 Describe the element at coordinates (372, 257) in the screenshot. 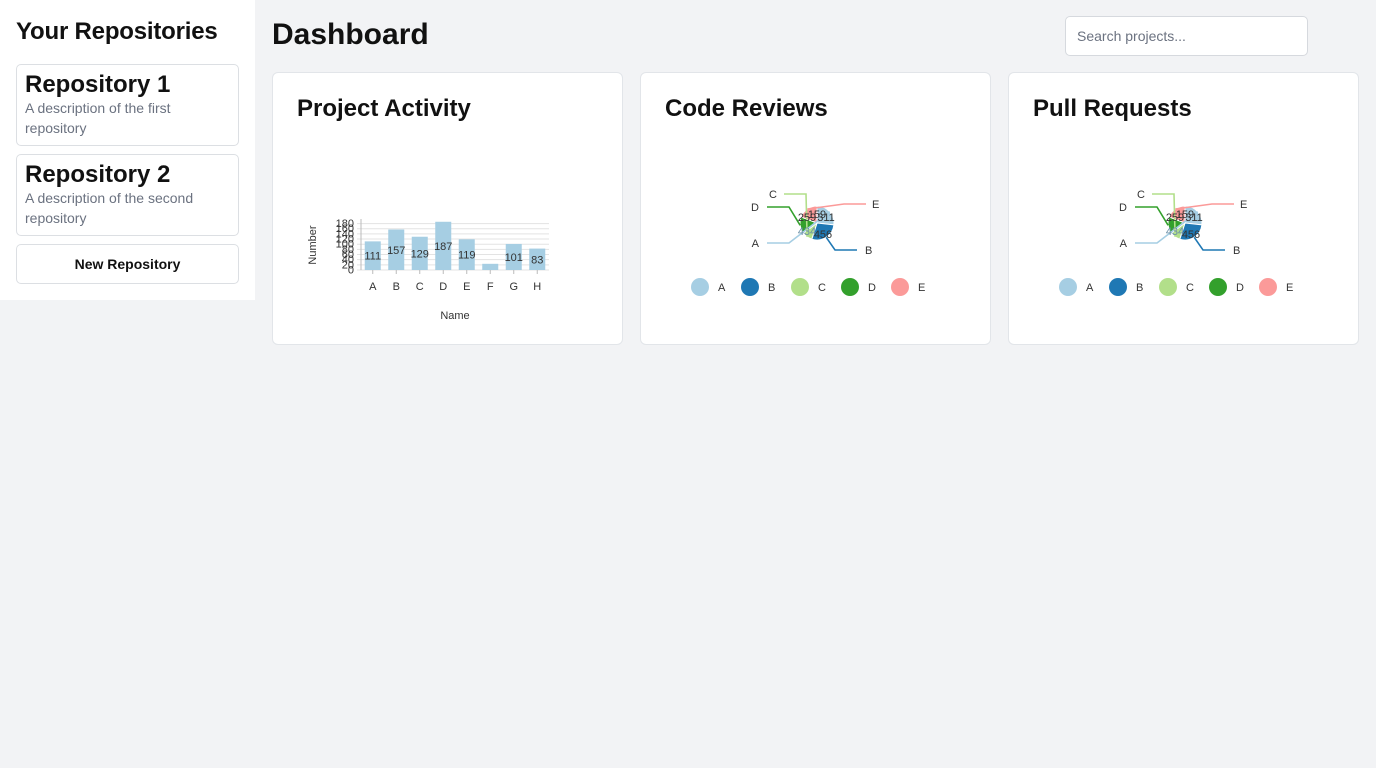

I see `bar-data-label: 111` at that location.